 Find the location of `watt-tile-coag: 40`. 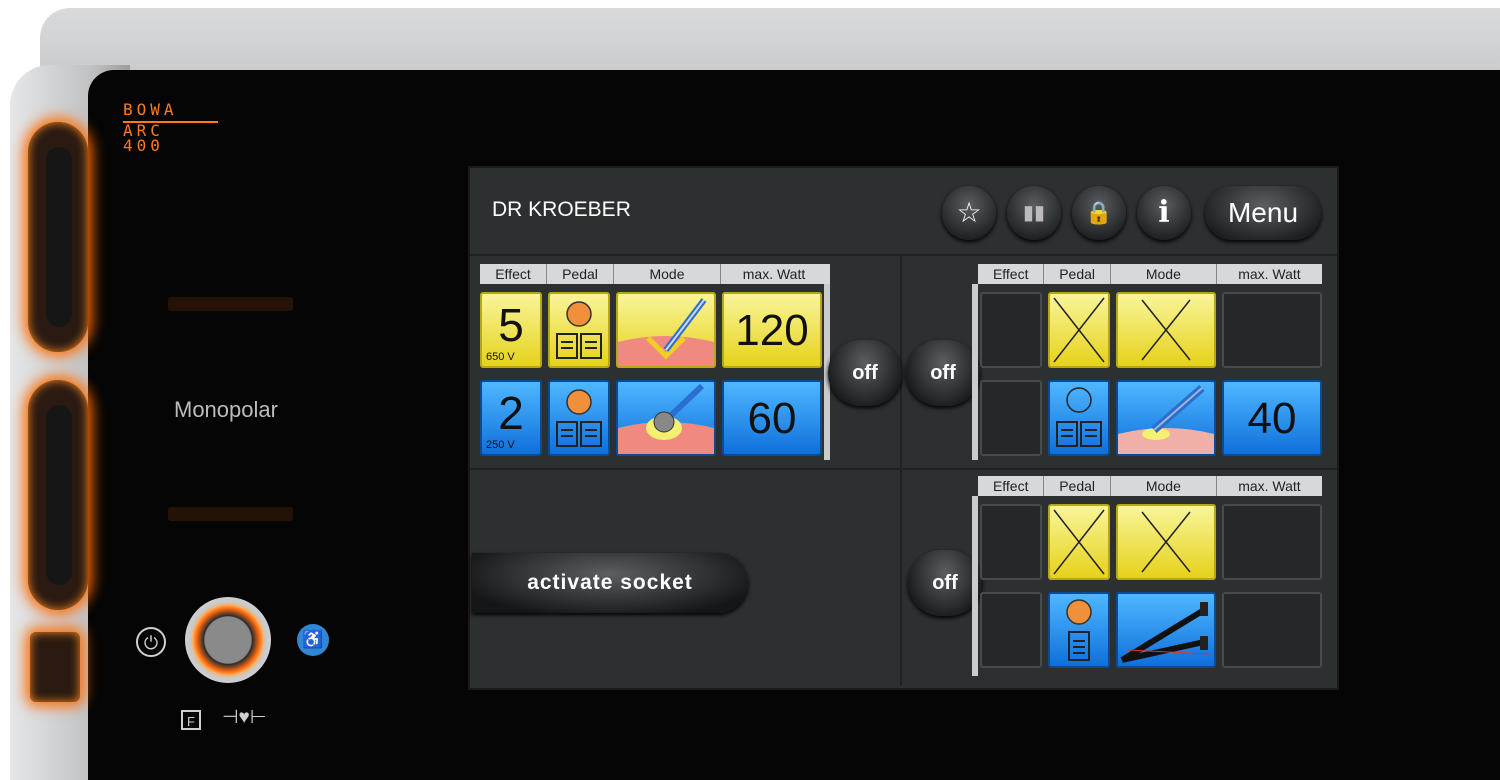

watt-tile-coag: 40 is located at coordinates (1272, 418).